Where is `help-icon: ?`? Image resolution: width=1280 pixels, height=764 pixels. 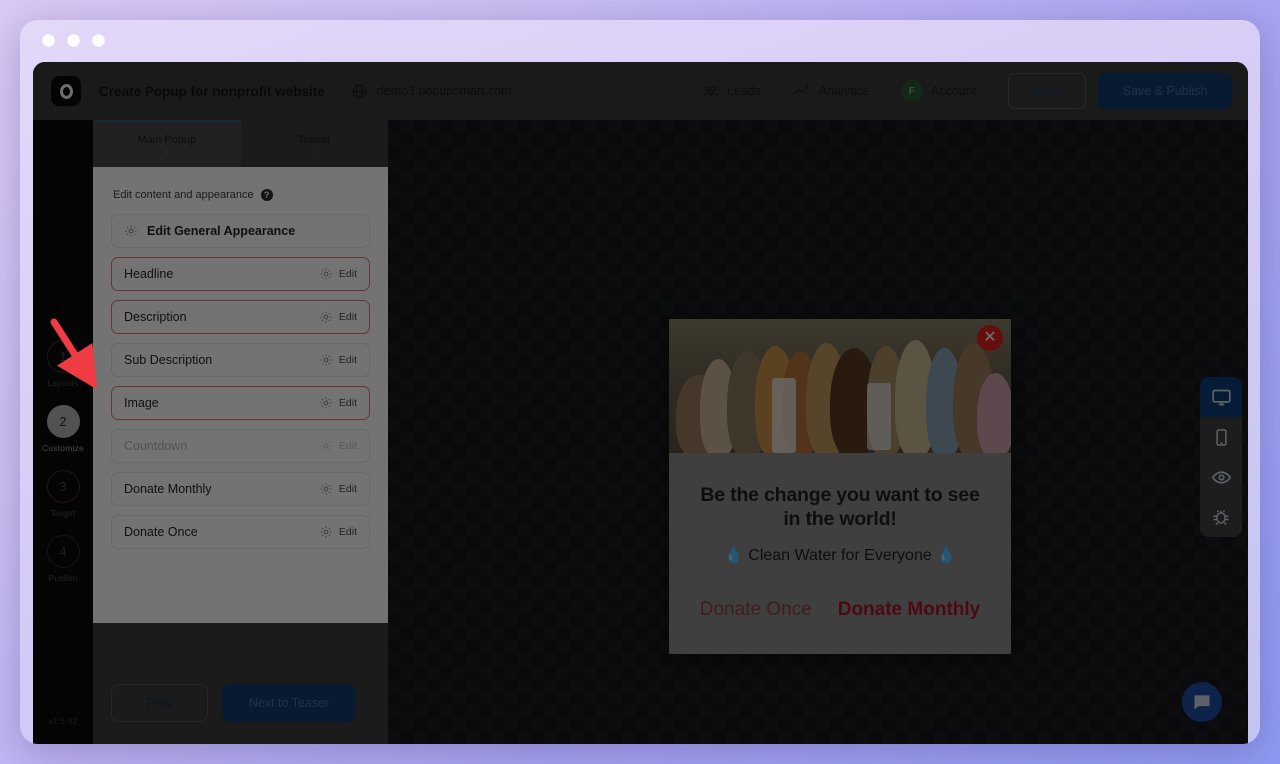 help-icon: ? is located at coordinates (266, 195).